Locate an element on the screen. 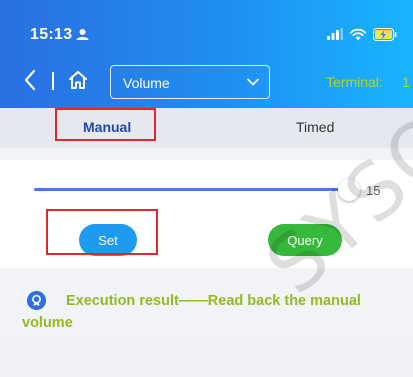 The image size is (413, 377). tab-timed: Timed is located at coordinates (315, 127).